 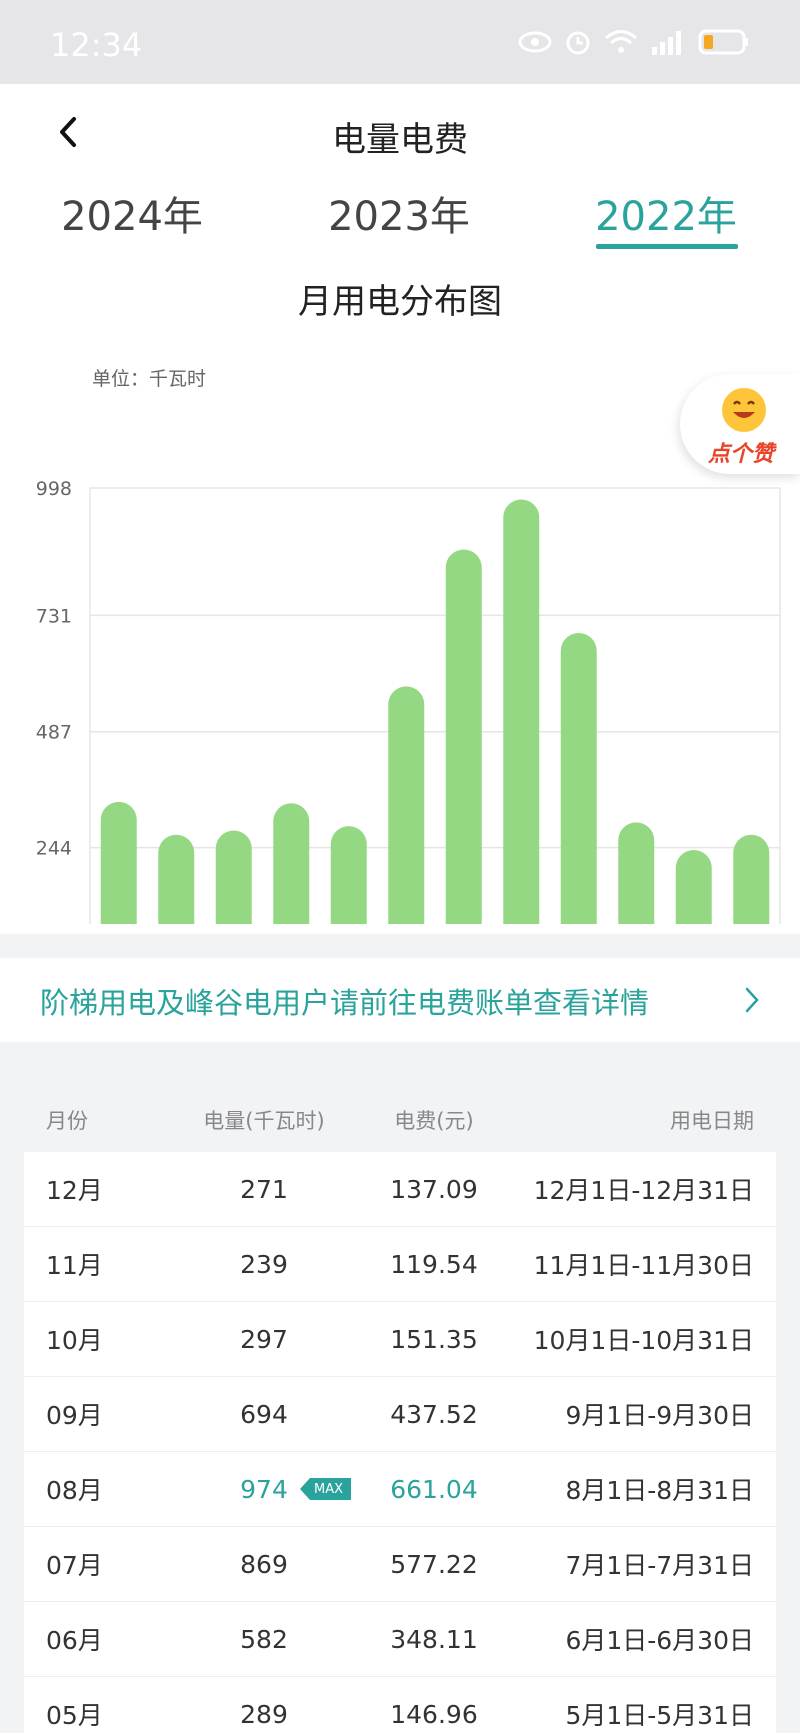 What do you see at coordinates (434, 1121) in the screenshot?
I see `header-fee: 电费(元)` at bounding box center [434, 1121].